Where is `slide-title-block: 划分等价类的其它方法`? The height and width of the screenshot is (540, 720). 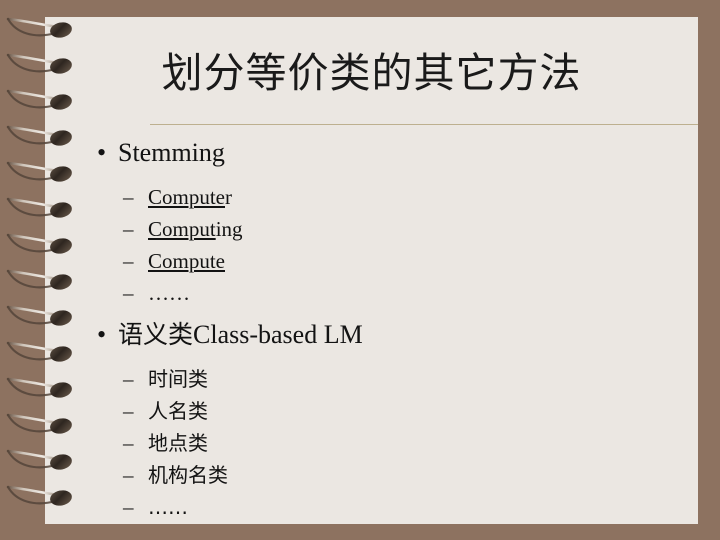
slide-title-block: 划分等价类的其它方法 is located at coordinates (371, 73).